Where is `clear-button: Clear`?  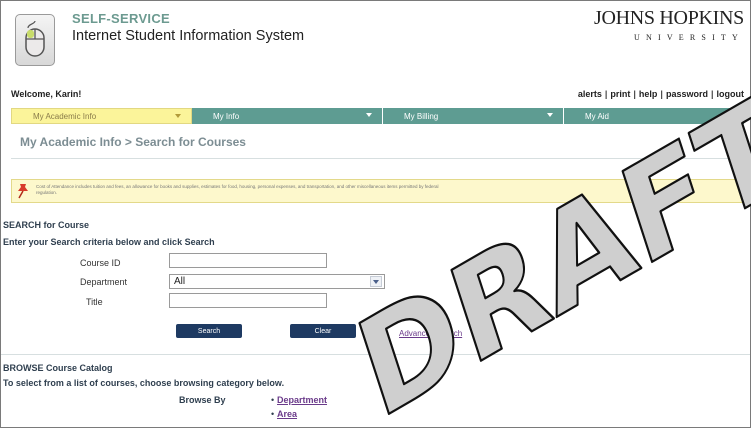
clear-button: Clear is located at coordinates (323, 331).